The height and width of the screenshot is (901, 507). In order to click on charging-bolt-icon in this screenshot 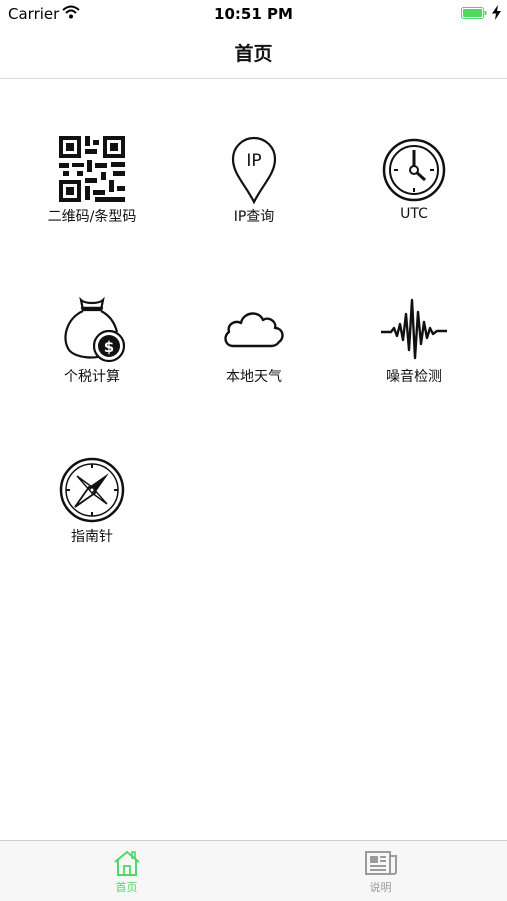, I will do `click(496, 12)`.